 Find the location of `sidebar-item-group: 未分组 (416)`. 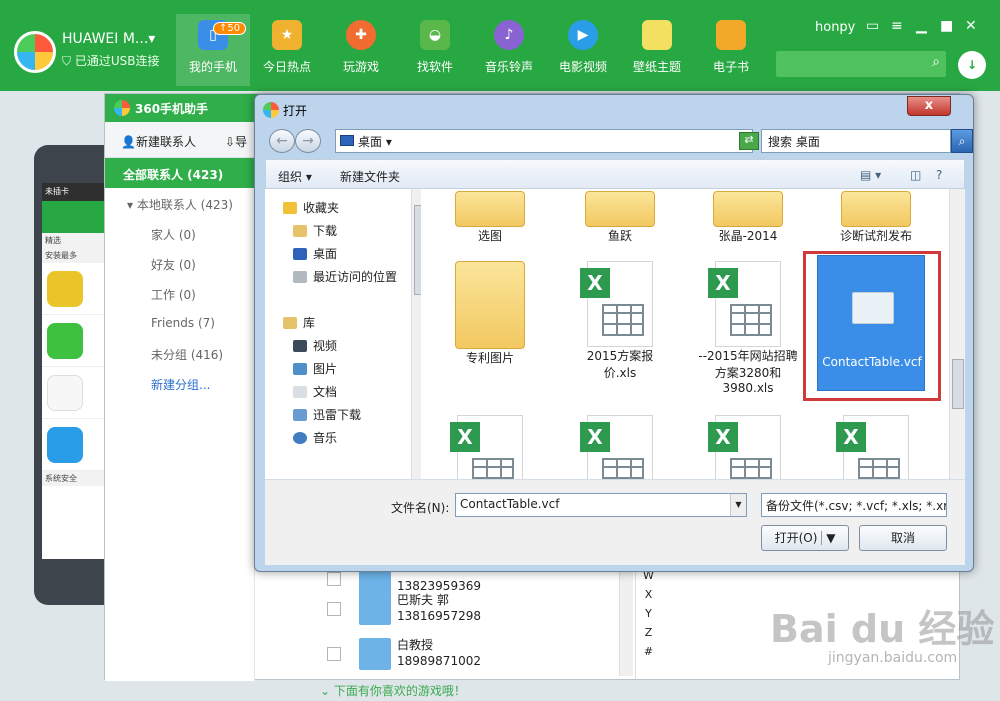

sidebar-item-group: 未分组 (416) is located at coordinates (179, 353).